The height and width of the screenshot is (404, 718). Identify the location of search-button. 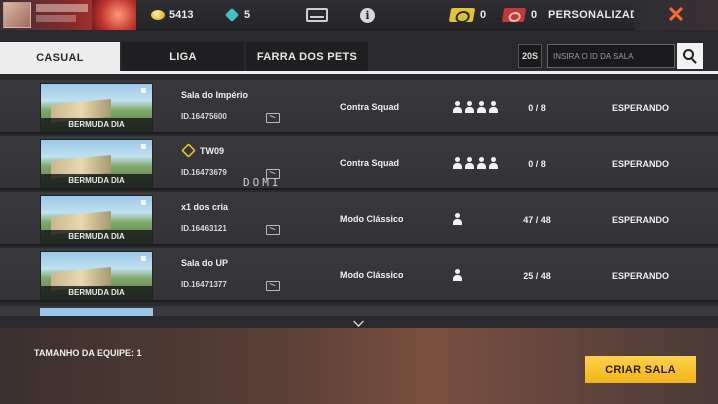
(690, 56).